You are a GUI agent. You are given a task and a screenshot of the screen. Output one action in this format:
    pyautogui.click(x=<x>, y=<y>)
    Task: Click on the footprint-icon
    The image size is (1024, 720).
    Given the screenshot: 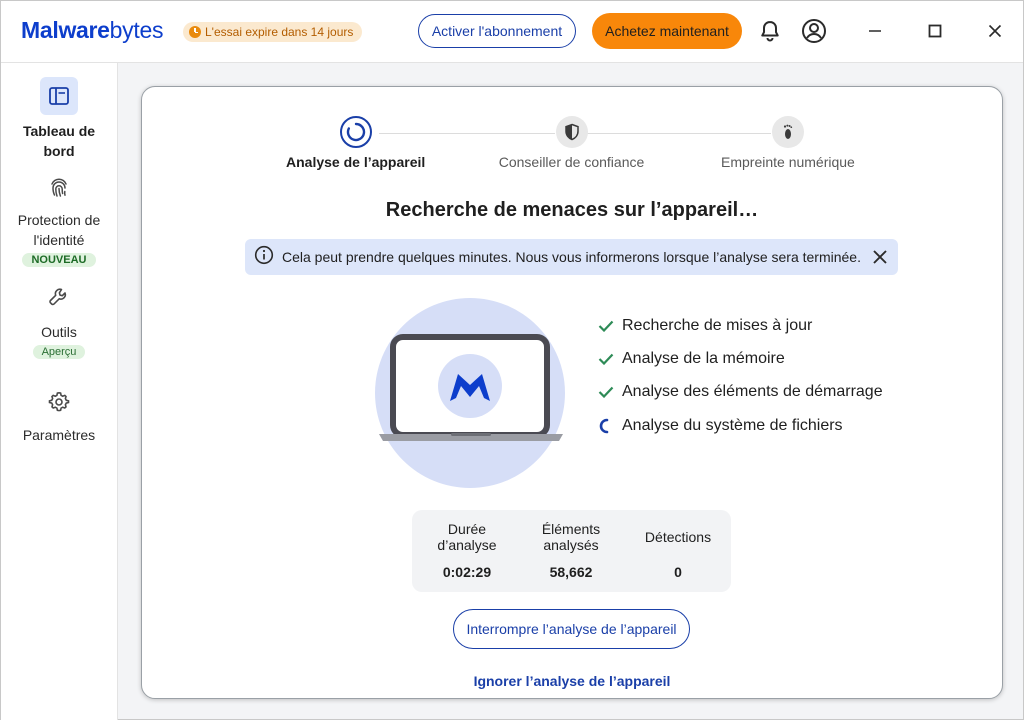 What is the action you would take?
    pyautogui.click(x=787, y=132)
    